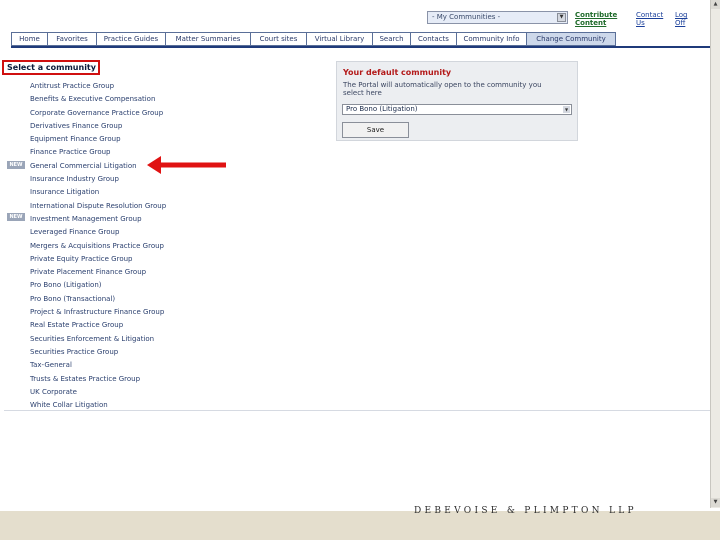 The width and height of the screenshot is (720, 540). What do you see at coordinates (382, 109) in the screenshot?
I see `default-community-value: Pro Bono (Litigation)` at bounding box center [382, 109].